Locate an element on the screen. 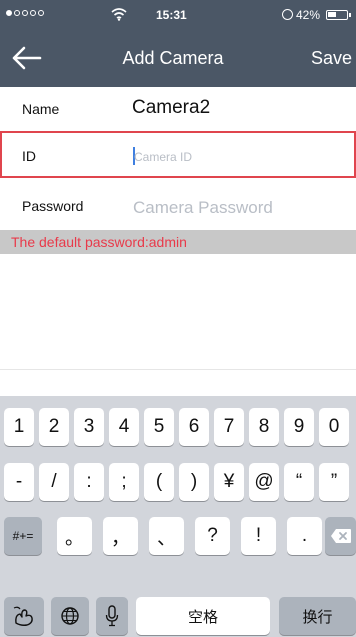 The image size is (356, 637). password-hint-bar: The default password:admin is located at coordinates (178, 242).